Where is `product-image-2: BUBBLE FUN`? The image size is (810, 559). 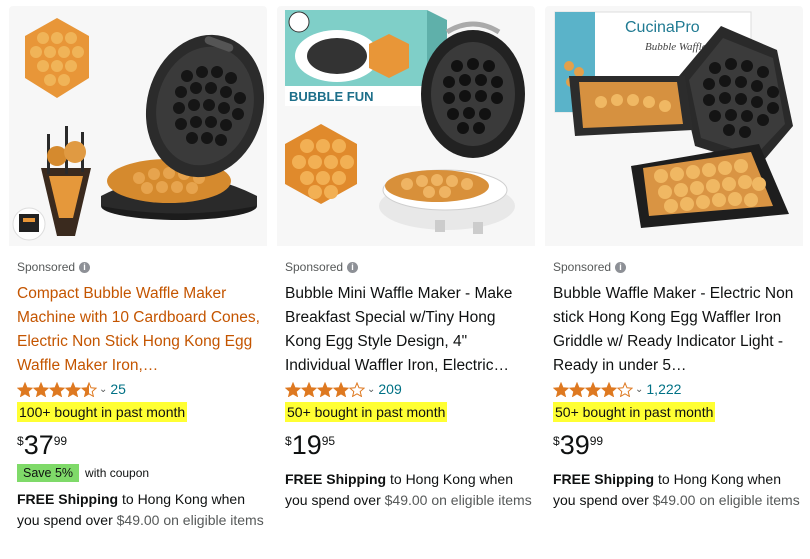
product-image-2: BUBBLE FUN is located at coordinates (406, 126).